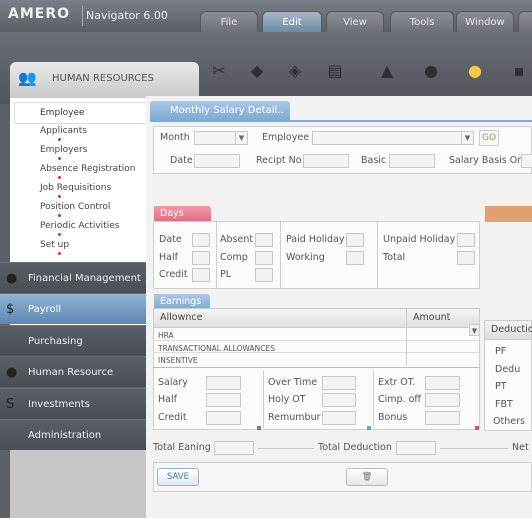  What do you see at coordinates (182, 447) in the screenshot?
I see `total-earning-label: Total Eaning` at bounding box center [182, 447].